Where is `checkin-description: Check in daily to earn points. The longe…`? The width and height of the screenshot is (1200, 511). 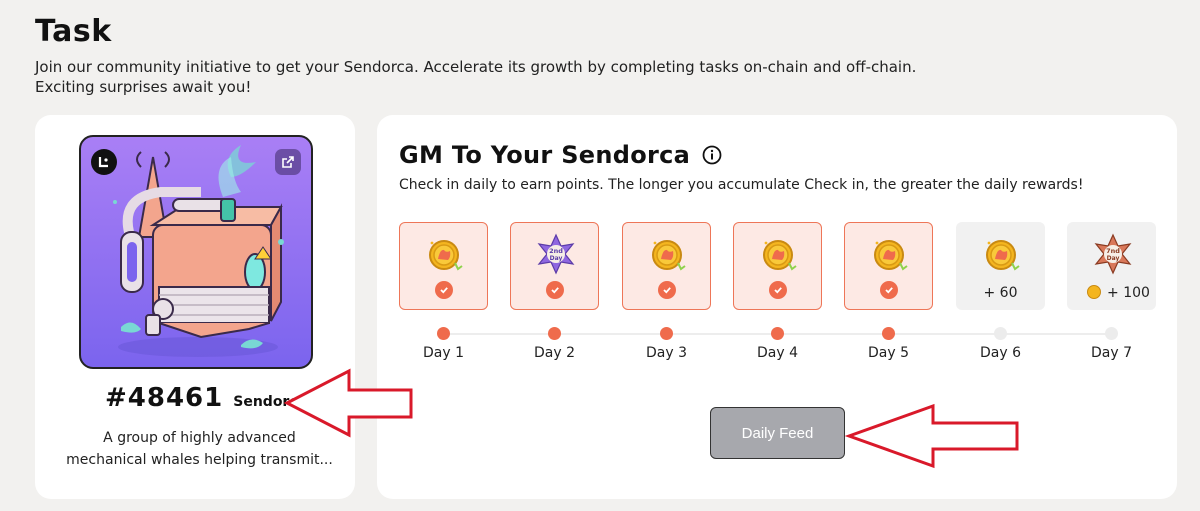 checkin-description: Check in daily to earn points. The longe… is located at coordinates (741, 185).